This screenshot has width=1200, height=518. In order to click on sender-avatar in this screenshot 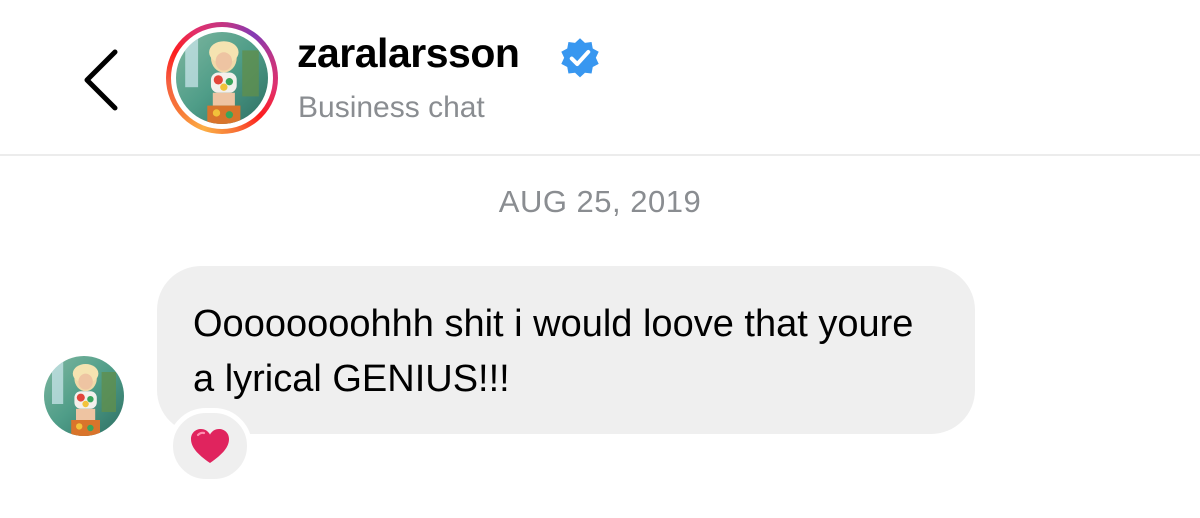, I will do `click(84, 396)`.